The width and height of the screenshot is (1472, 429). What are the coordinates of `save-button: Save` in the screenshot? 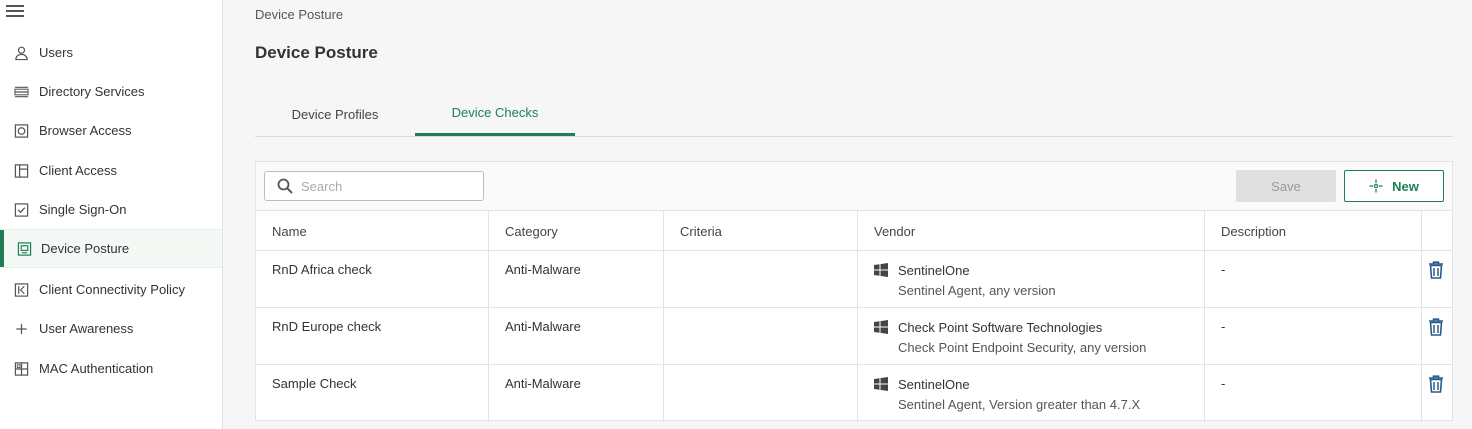 It's located at (1286, 186).